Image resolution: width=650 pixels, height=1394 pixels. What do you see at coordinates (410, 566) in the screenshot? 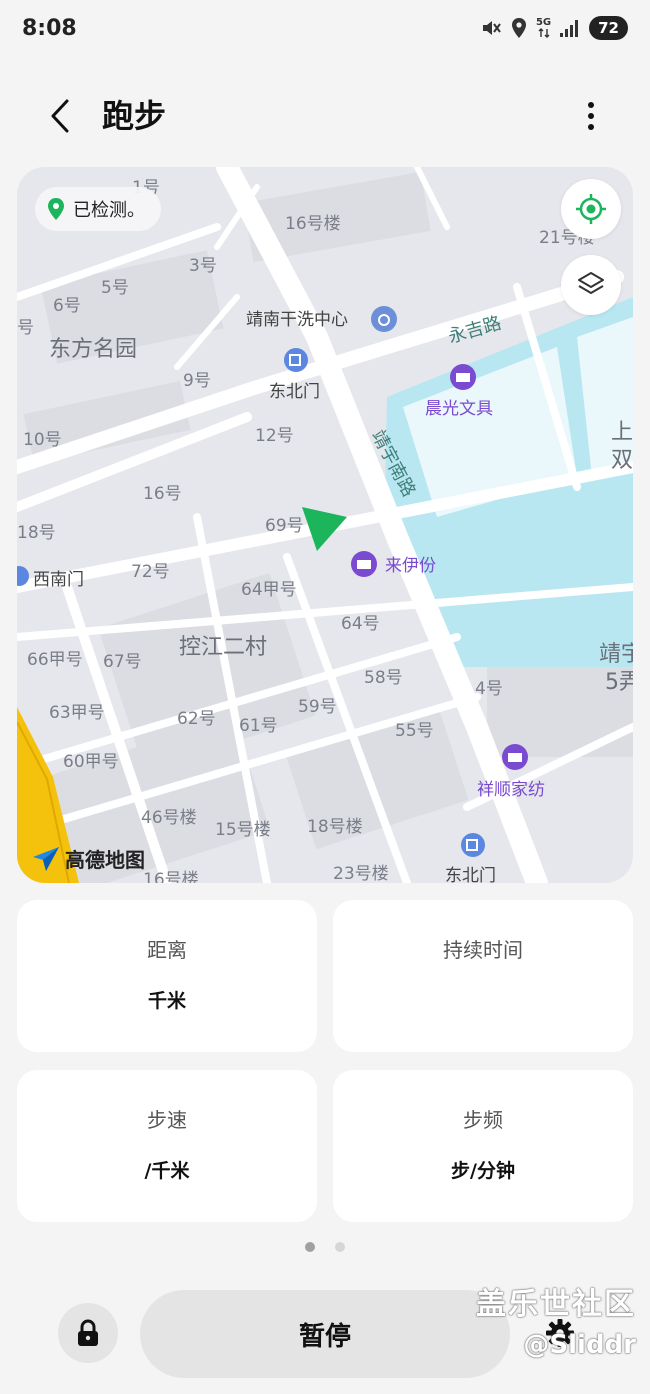
I see `poi-label: 来伊份` at bounding box center [410, 566].